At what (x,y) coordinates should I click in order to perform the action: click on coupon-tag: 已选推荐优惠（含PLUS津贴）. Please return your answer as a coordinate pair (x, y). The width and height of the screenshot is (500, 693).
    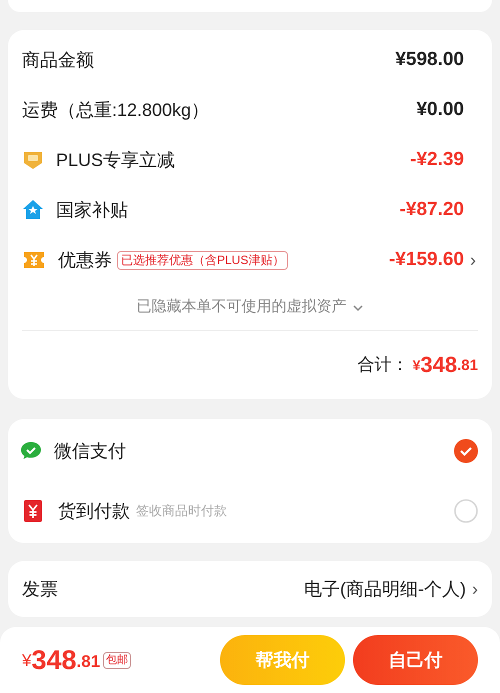
    Looking at the image, I should click on (202, 260).